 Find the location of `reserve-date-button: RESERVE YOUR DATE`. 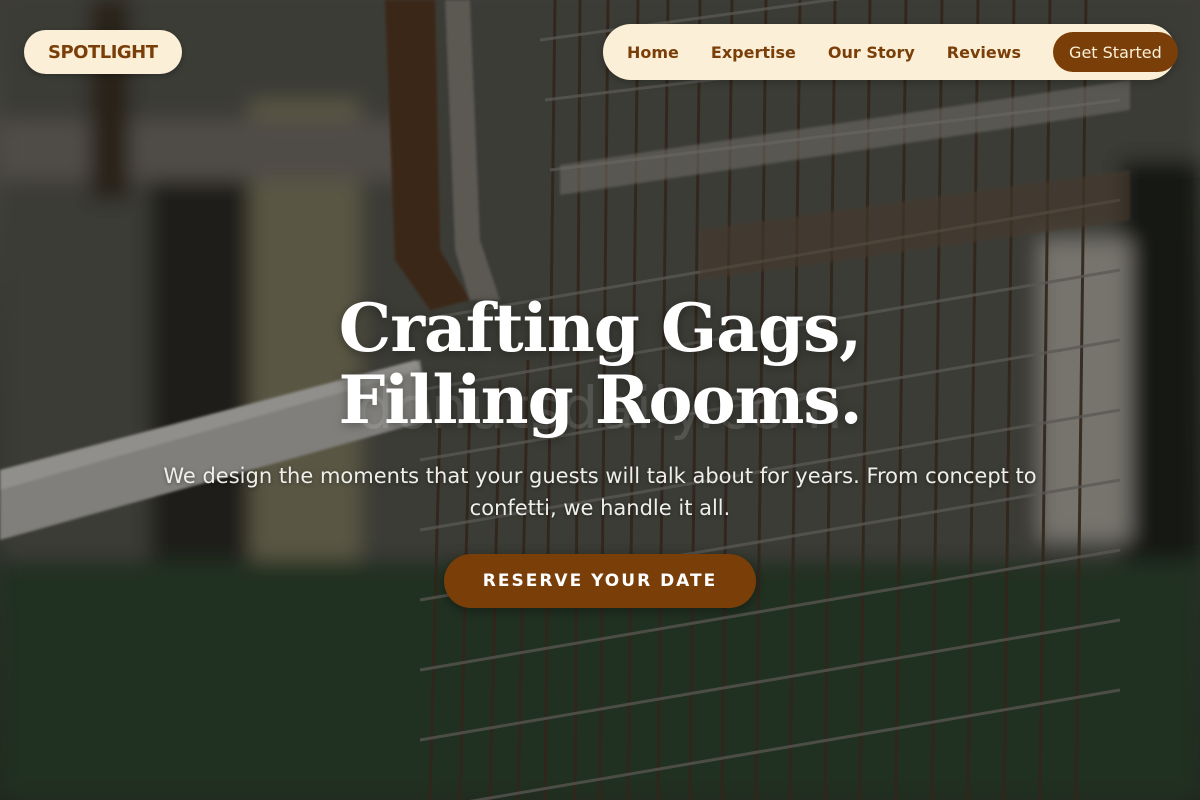

reserve-date-button: RESERVE YOUR DATE is located at coordinates (600, 581).